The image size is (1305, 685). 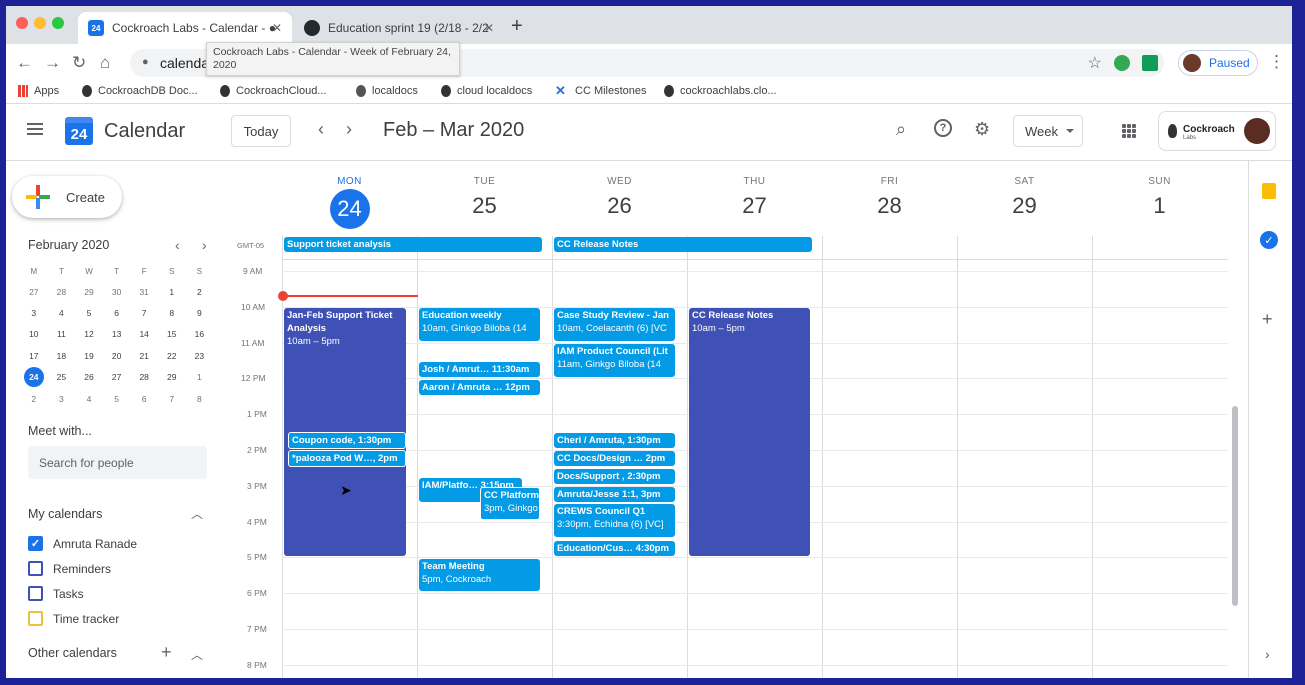 What do you see at coordinates (34, 355) in the screenshot?
I see `mini-calendar-day: 17` at bounding box center [34, 355].